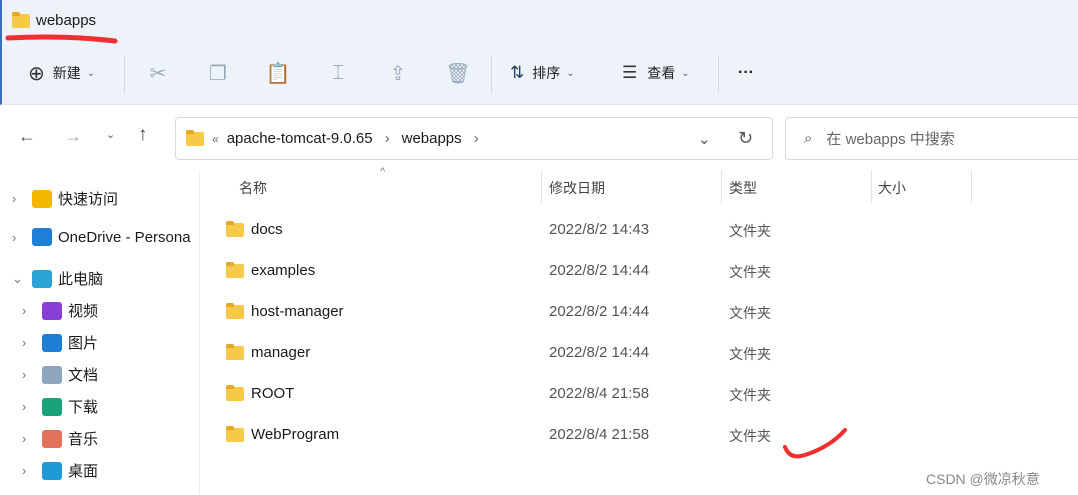  Describe the element at coordinates (143, 135) in the screenshot. I see `up-button: ↑` at that location.